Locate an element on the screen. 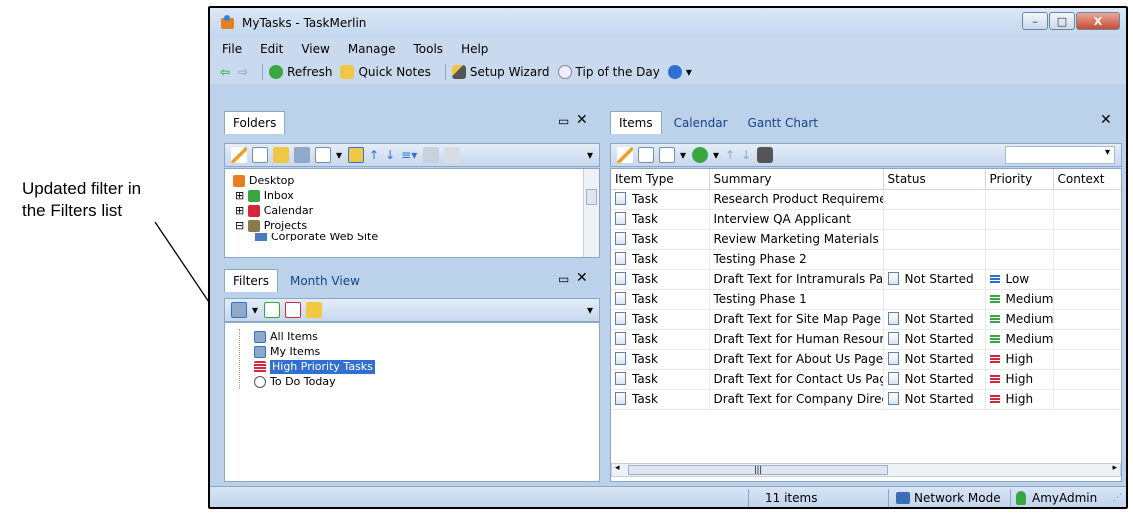  quick-filter-dropdown: ▾ is located at coordinates (1060, 155).